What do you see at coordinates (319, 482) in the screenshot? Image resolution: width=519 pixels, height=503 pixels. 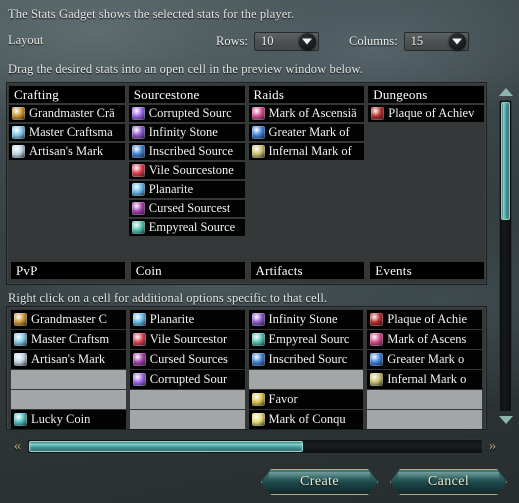 I see `create-button: Create` at bounding box center [319, 482].